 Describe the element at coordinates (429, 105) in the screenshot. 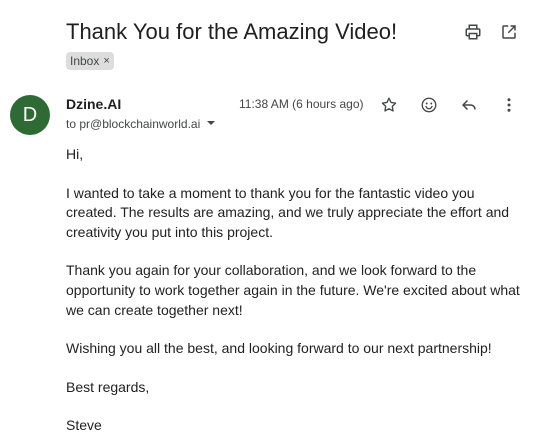

I see `emoji-icon` at that location.